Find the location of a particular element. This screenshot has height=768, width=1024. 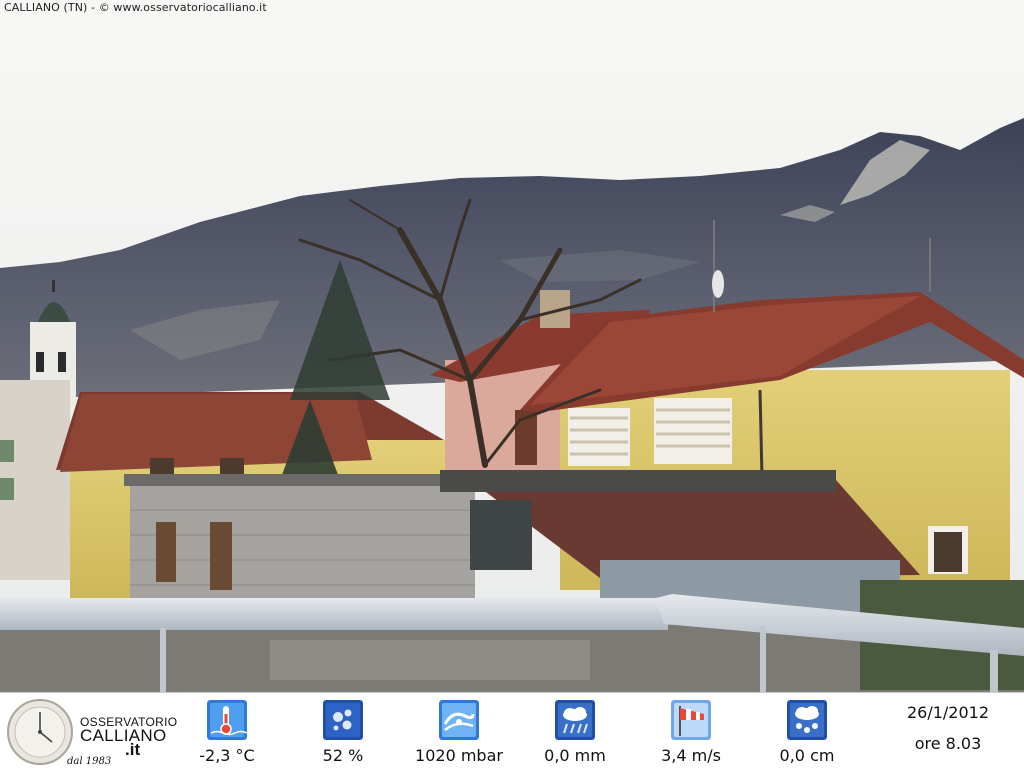

humidity-stat: 52 % is located at coordinates (343, 732).